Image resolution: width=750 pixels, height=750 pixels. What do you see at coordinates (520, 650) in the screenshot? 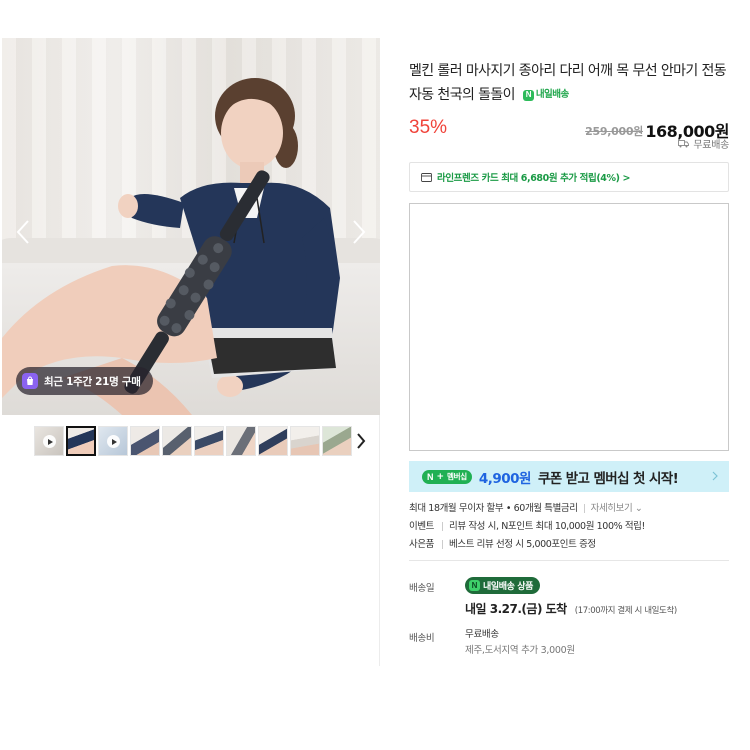
I see `shipping-fee-extra: 제주,도서지역 추가 3,000원` at bounding box center [520, 650].